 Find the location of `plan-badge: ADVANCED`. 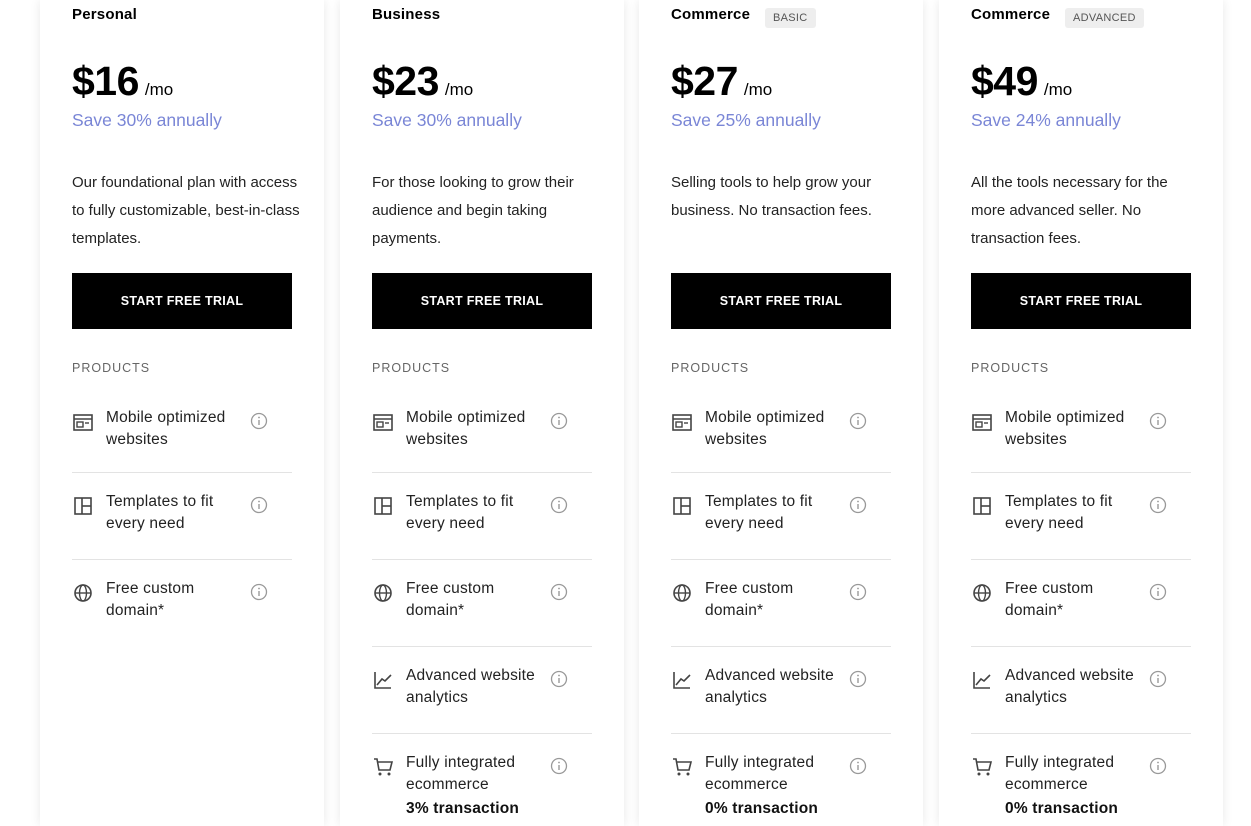

plan-badge: ADVANCED is located at coordinates (1104, 18).